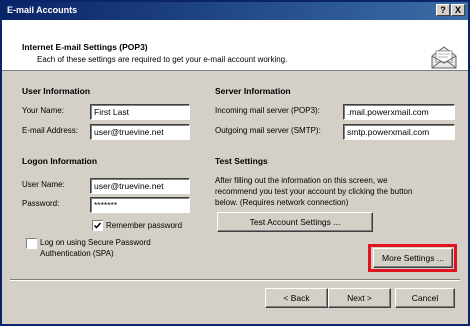  Describe the element at coordinates (77, 253) in the screenshot. I see `spa-label-line2: Authentication (SPA)` at that location.